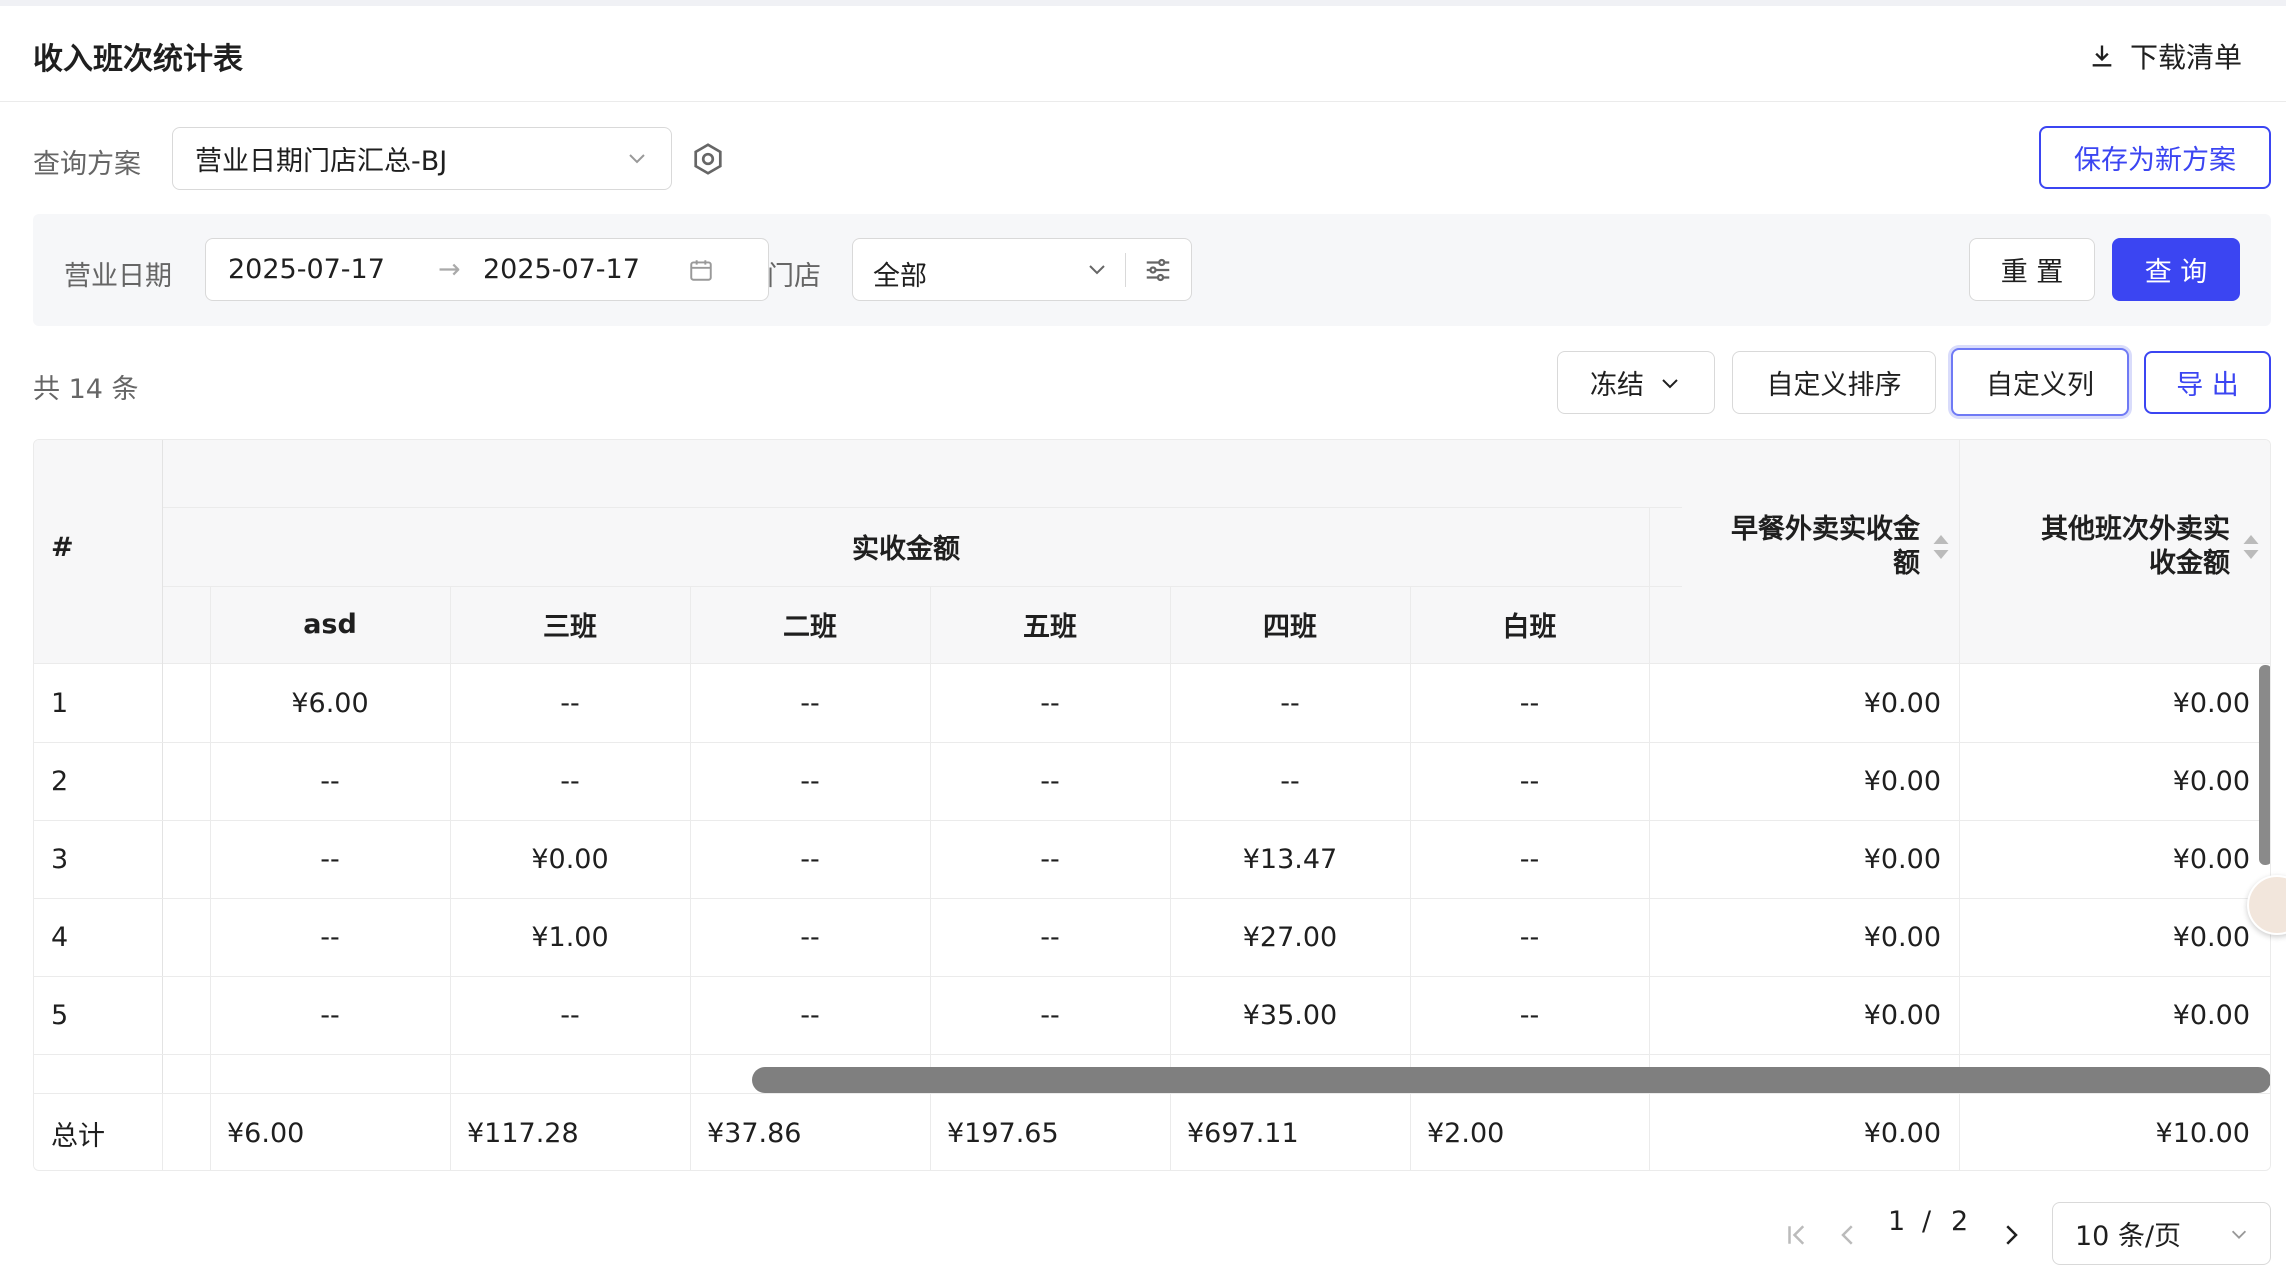 The height and width of the screenshot is (1274, 2286). What do you see at coordinates (2040, 382) in the screenshot?
I see `custom-columns-button: 自定义列` at bounding box center [2040, 382].